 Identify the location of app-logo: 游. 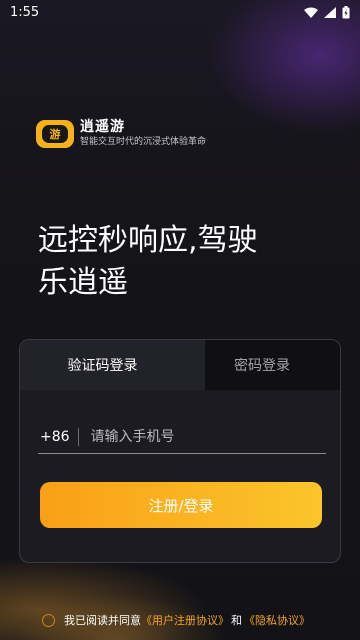
(55, 133).